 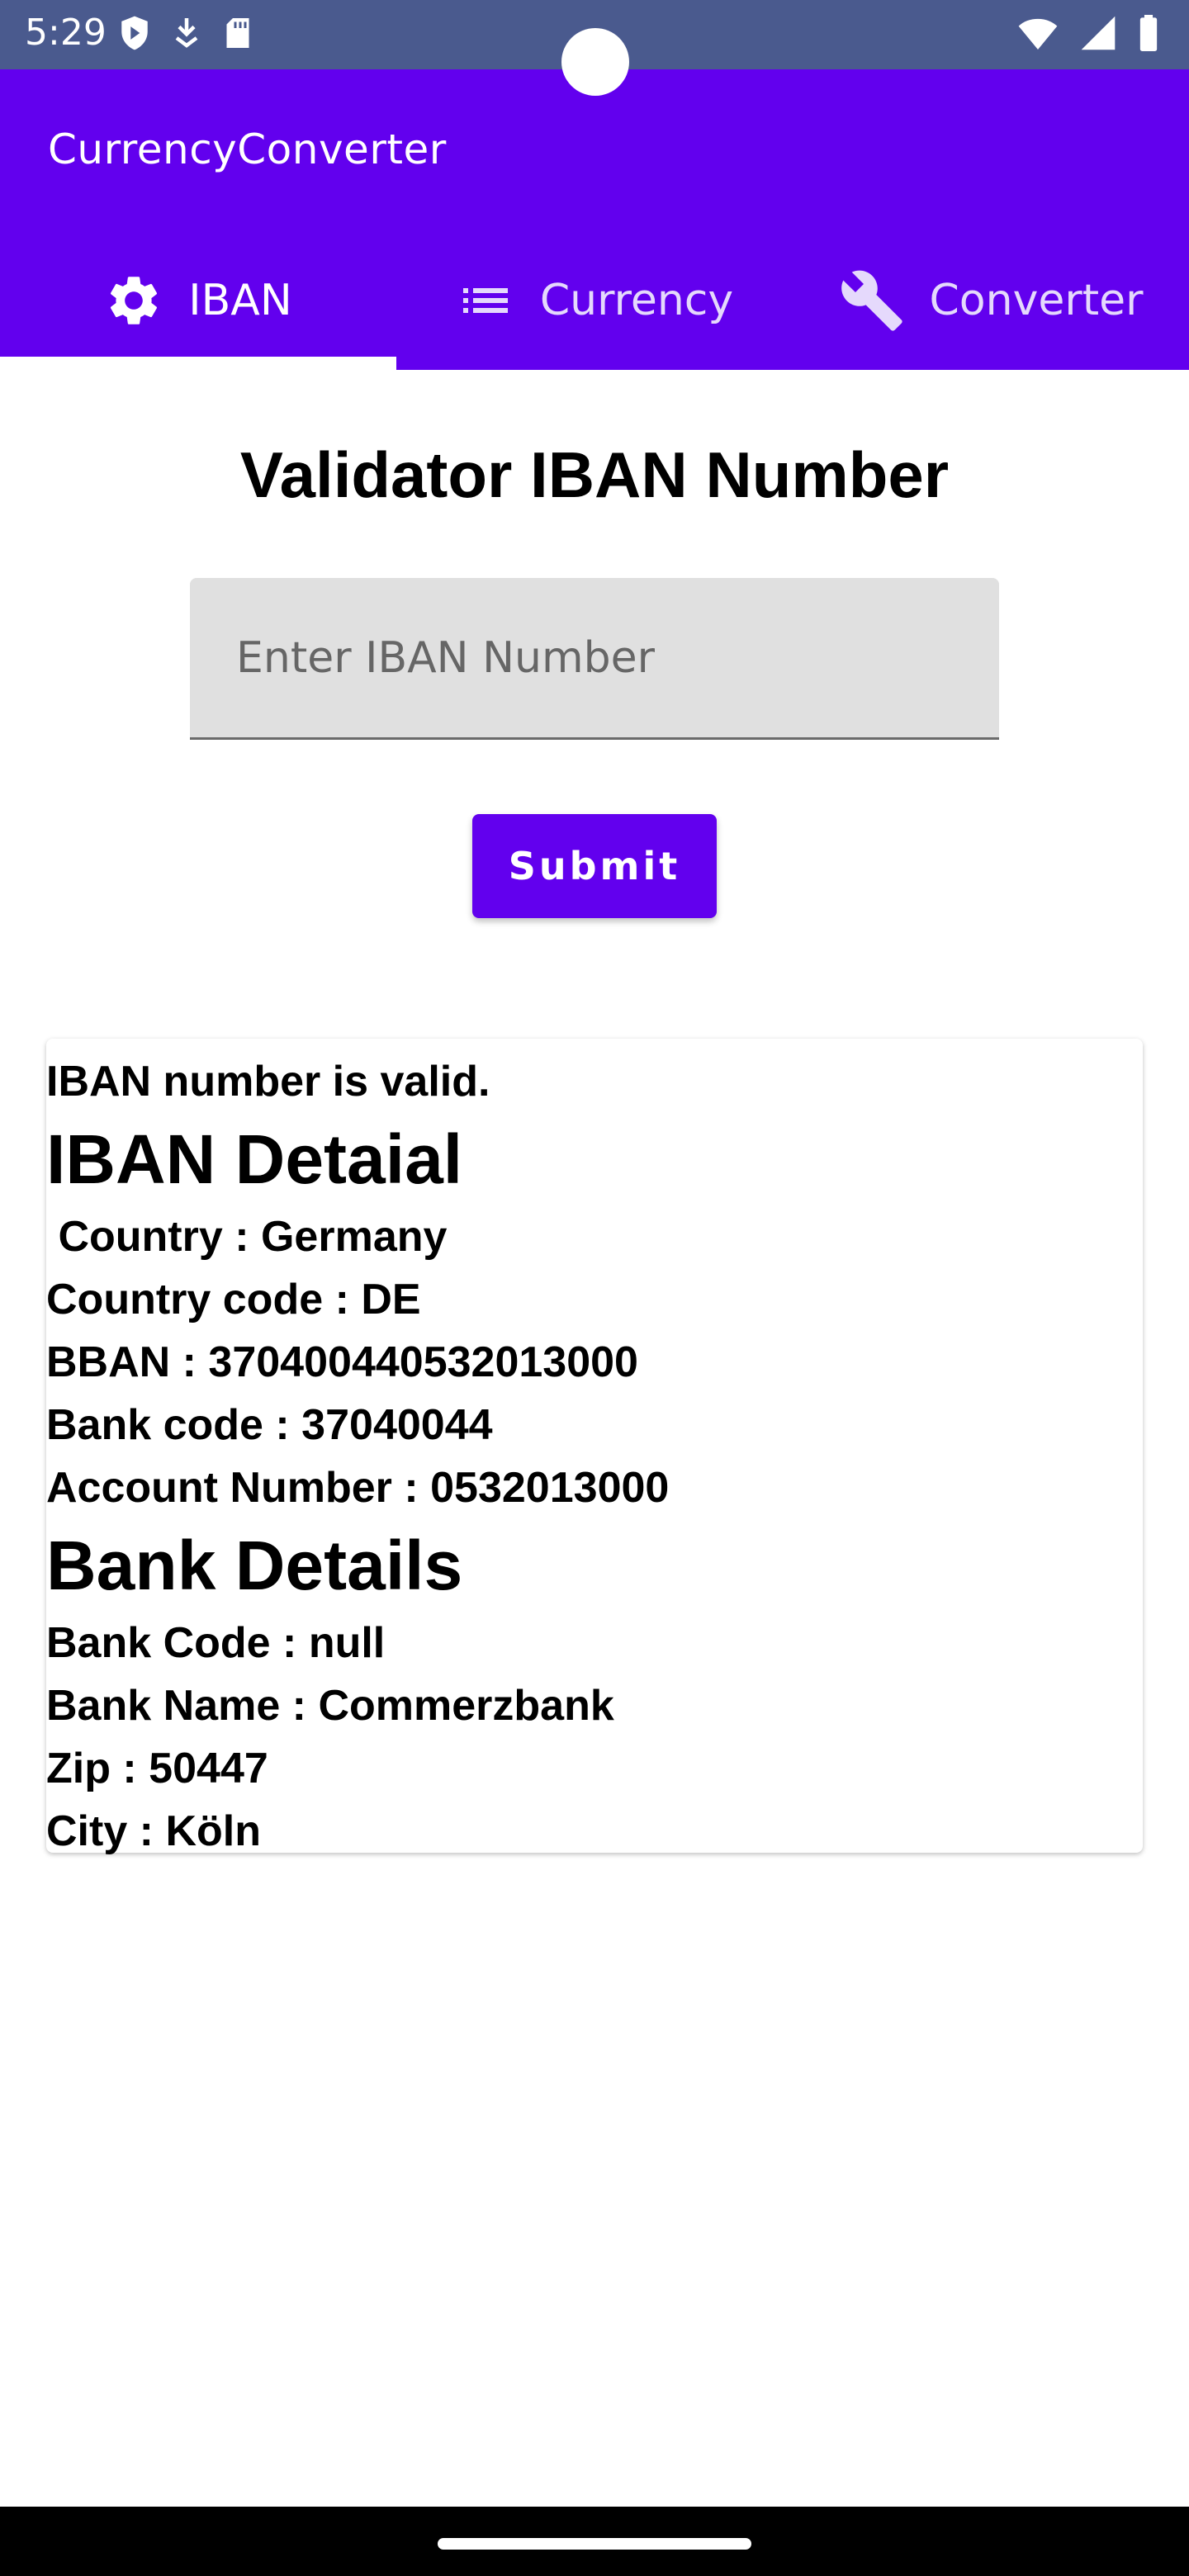 I want to click on validation-status: IBAN number is valid., so click(x=268, y=1082).